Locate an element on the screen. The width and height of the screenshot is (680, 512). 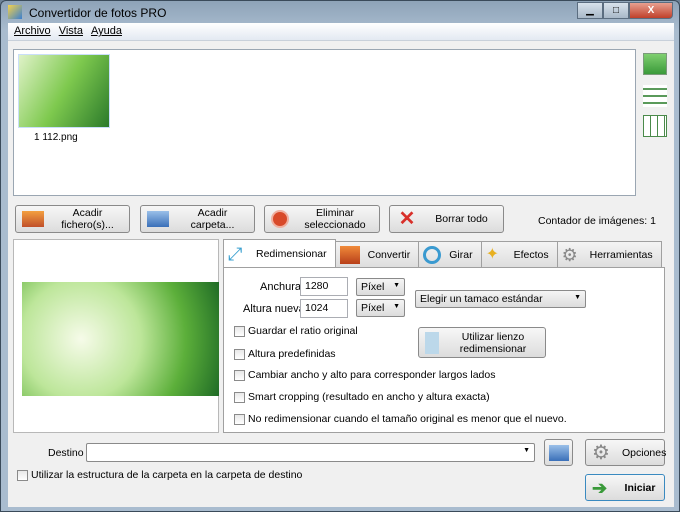
rotate-icon is located at coordinates (432, 254).